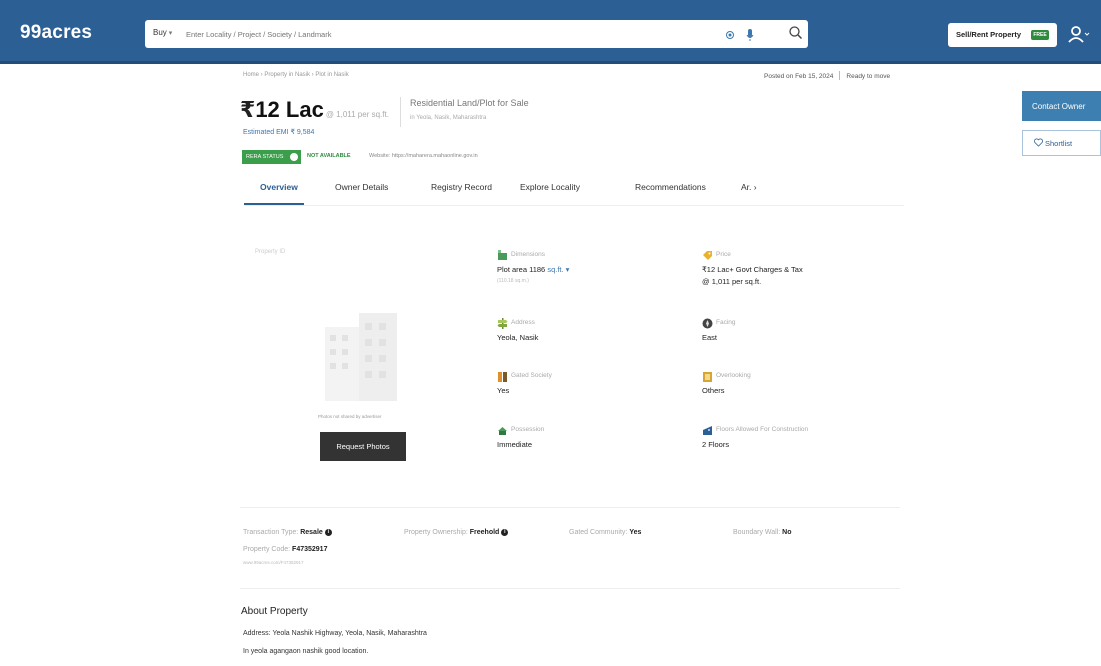 The height and width of the screenshot is (666, 1101). Describe the element at coordinates (1040, 35) in the screenshot. I see `free-badge: FREE` at that location.